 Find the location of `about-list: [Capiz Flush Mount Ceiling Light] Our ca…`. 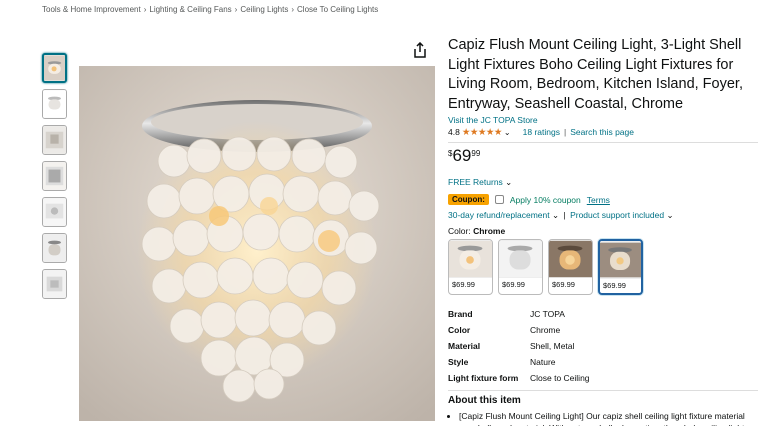

about-list: [Capiz Flush Mount Ceiling Light] Our ca… is located at coordinates (603, 418).